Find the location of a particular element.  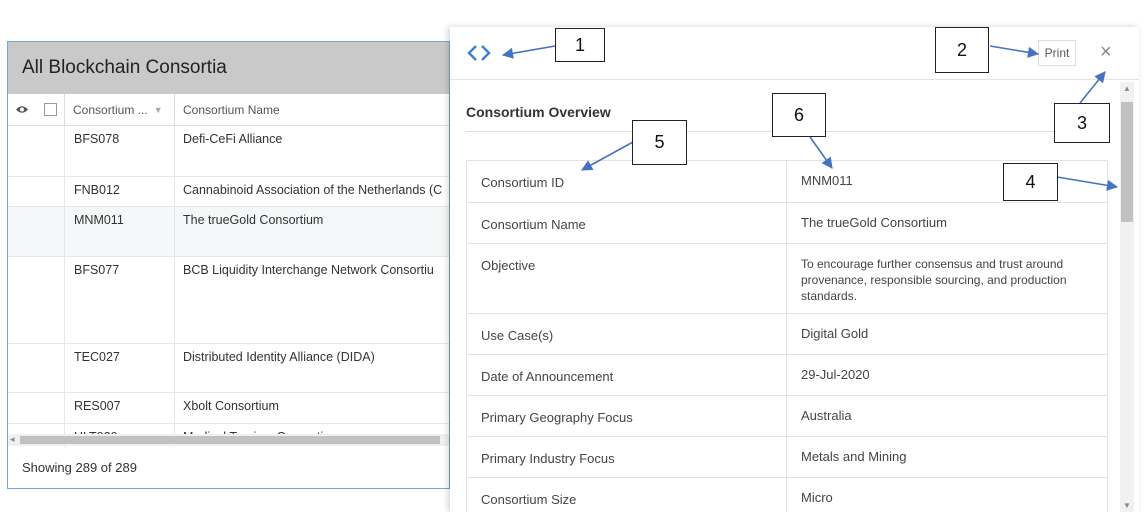

field-label: Consortium Size is located at coordinates (627, 495).